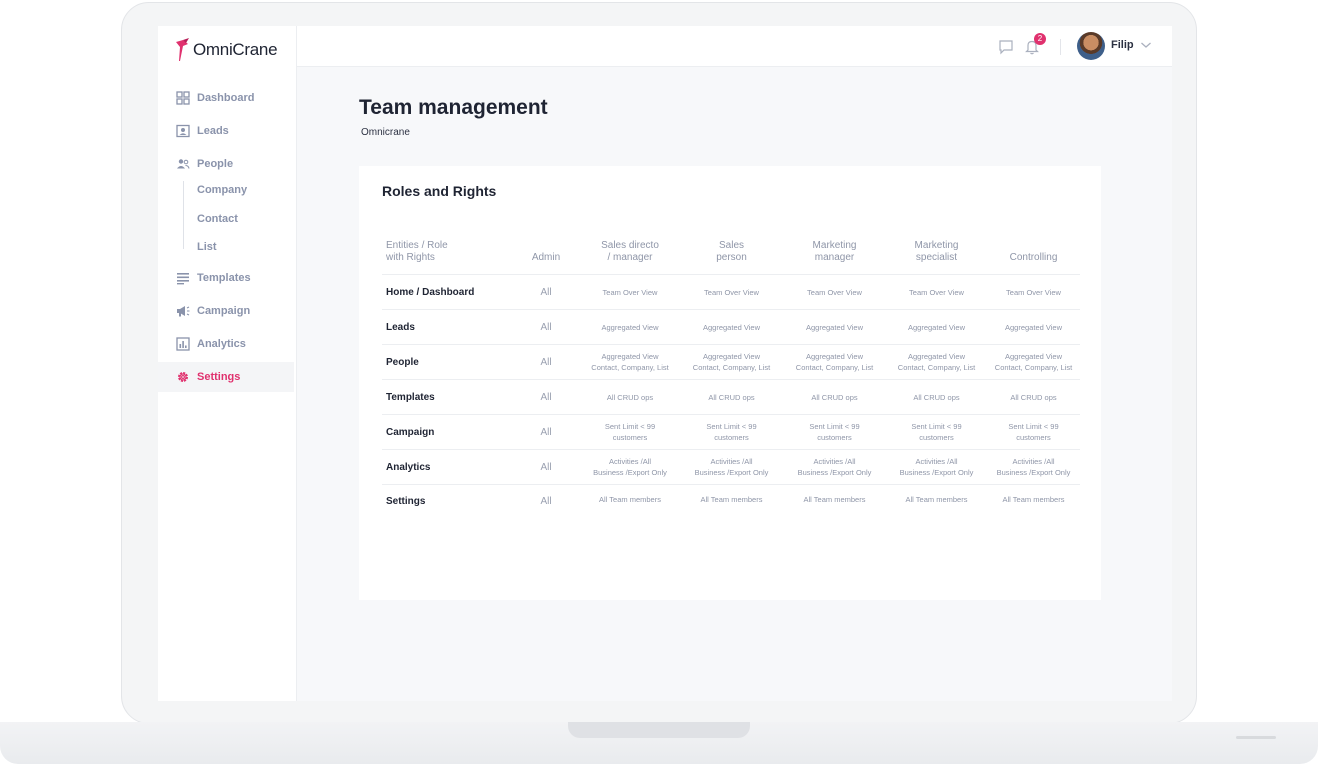 Image resolution: width=1318 pixels, height=764 pixels. I want to click on entity-cell: Analytics, so click(447, 467).